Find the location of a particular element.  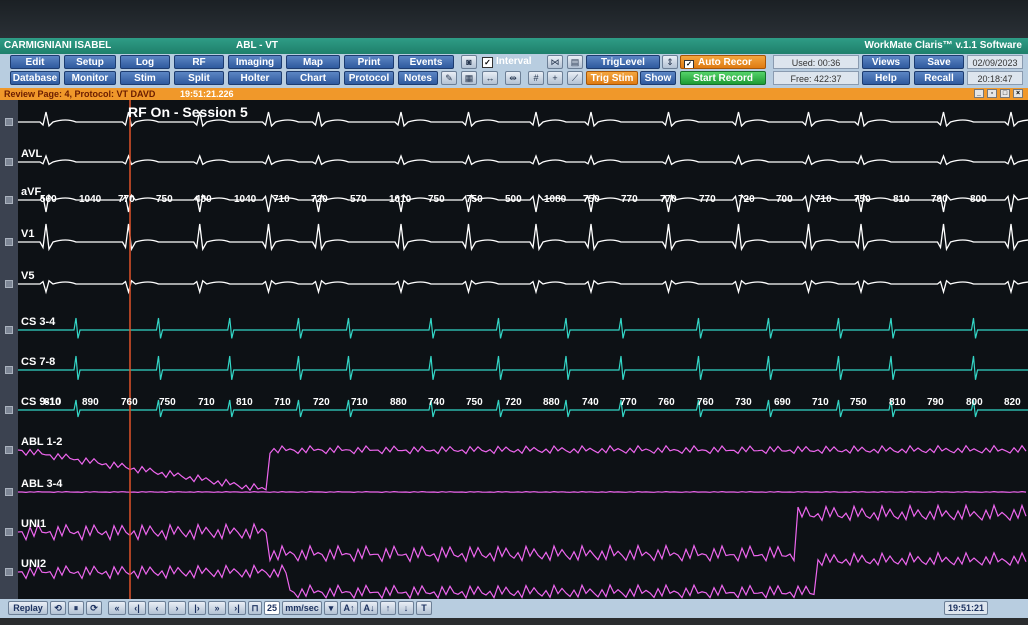

help-button: Help is located at coordinates (886, 78).